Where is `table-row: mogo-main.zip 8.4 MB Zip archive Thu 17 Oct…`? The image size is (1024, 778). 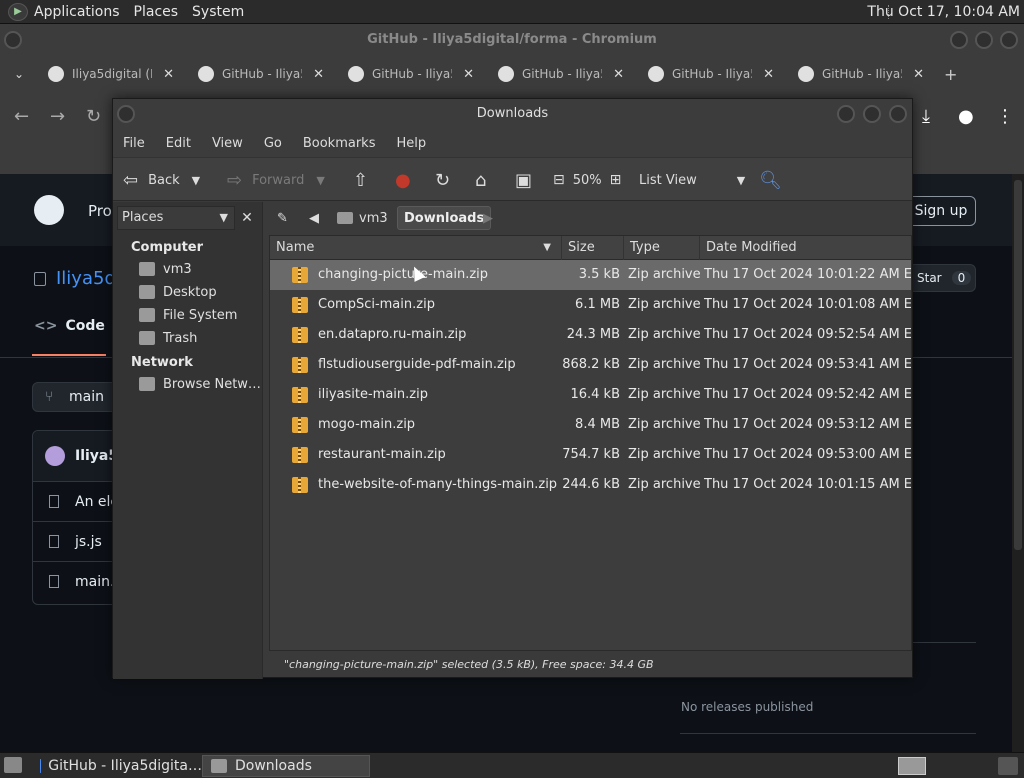 table-row: mogo-main.zip 8.4 MB Zip archive Thu 17 Oct… is located at coordinates (590, 425).